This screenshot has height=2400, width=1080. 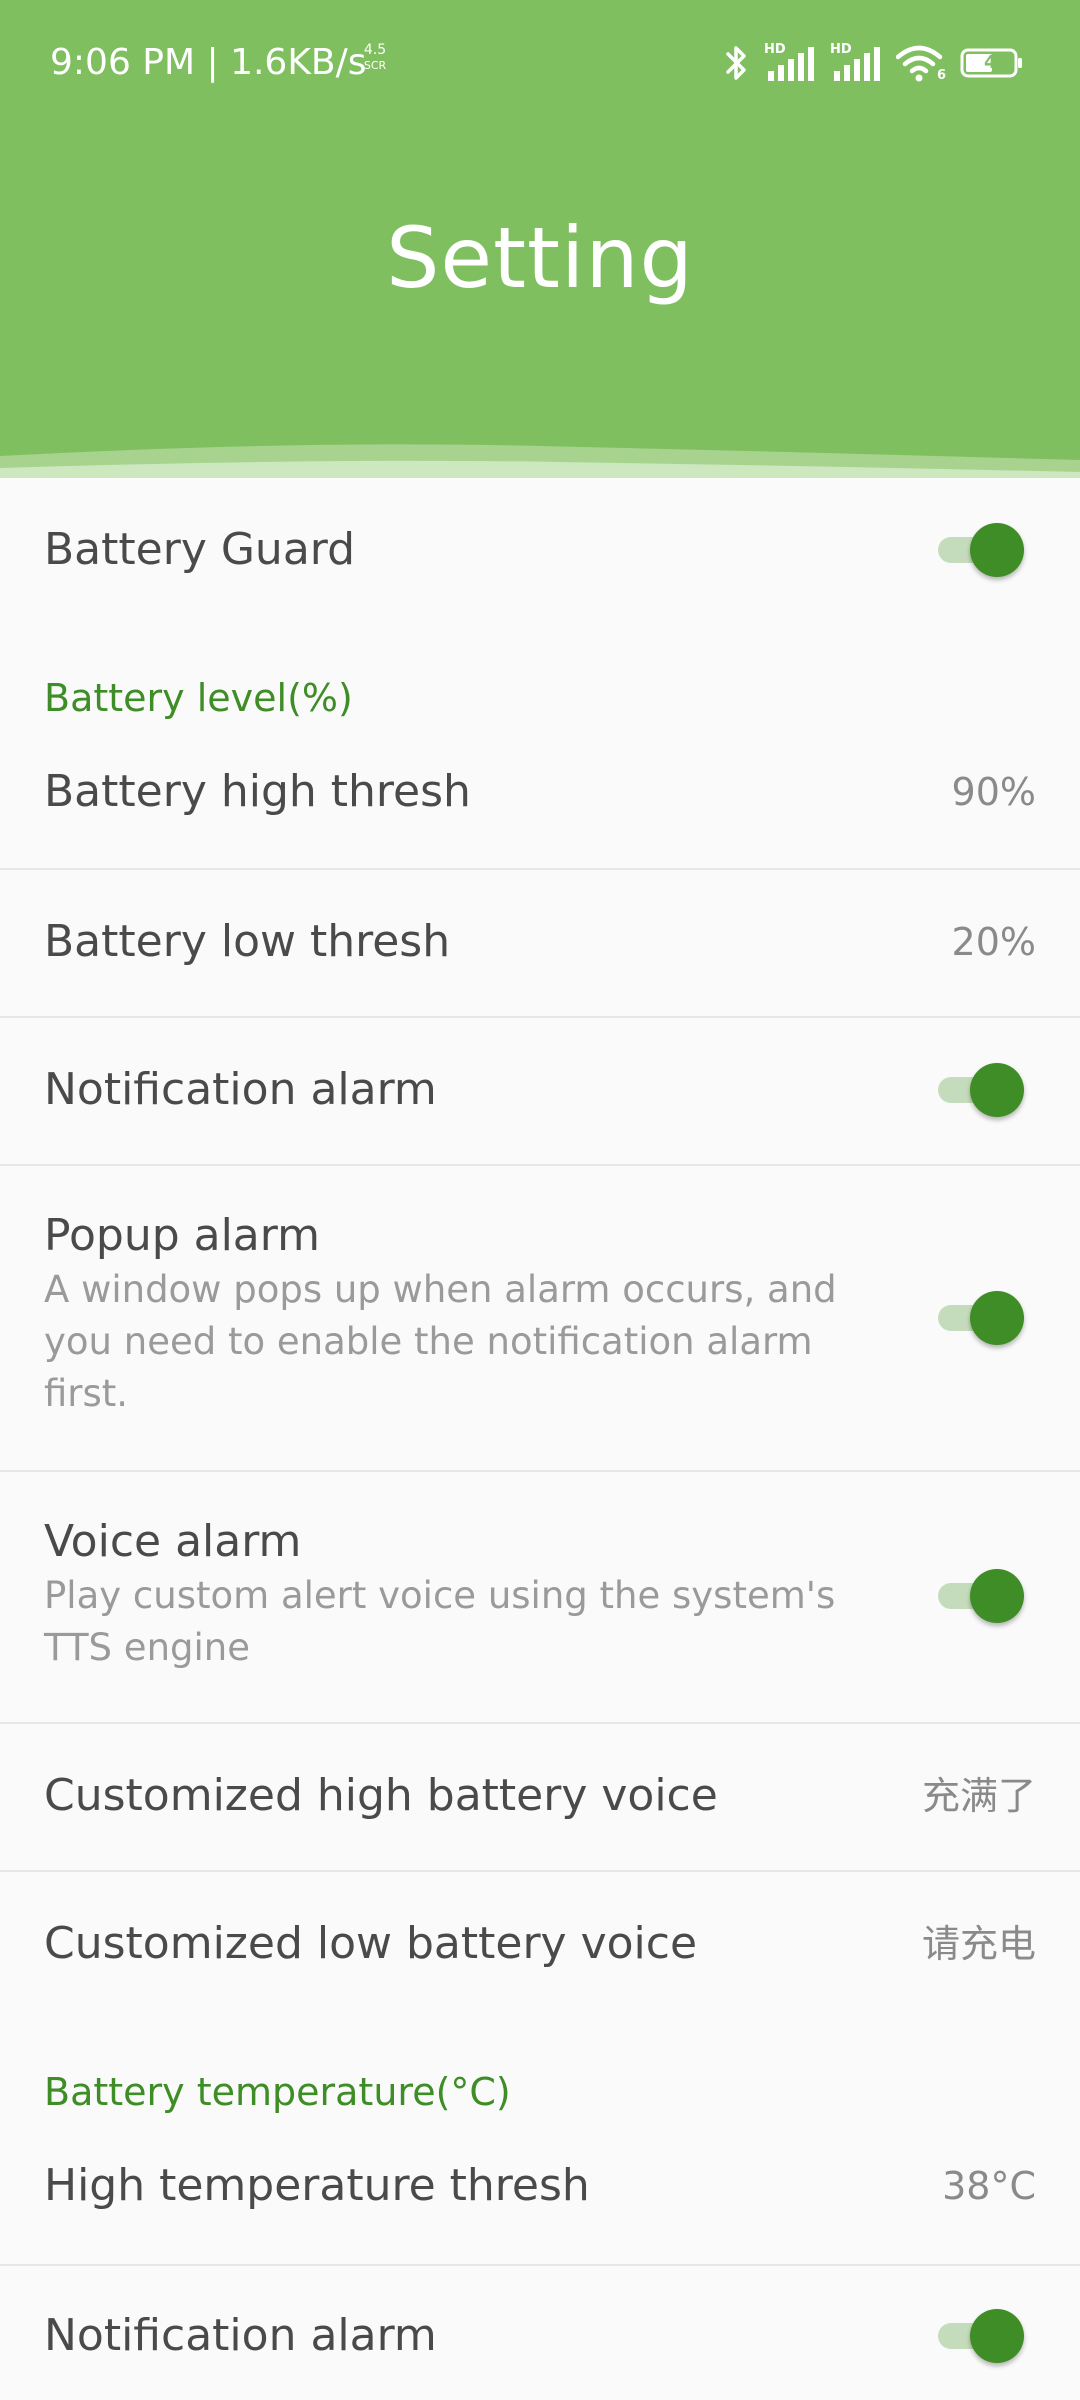 What do you see at coordinates (182, 1235) in the screenshot?
I see `popup-alarm-title: Popup alarm` at bounding box center [182, 1235].